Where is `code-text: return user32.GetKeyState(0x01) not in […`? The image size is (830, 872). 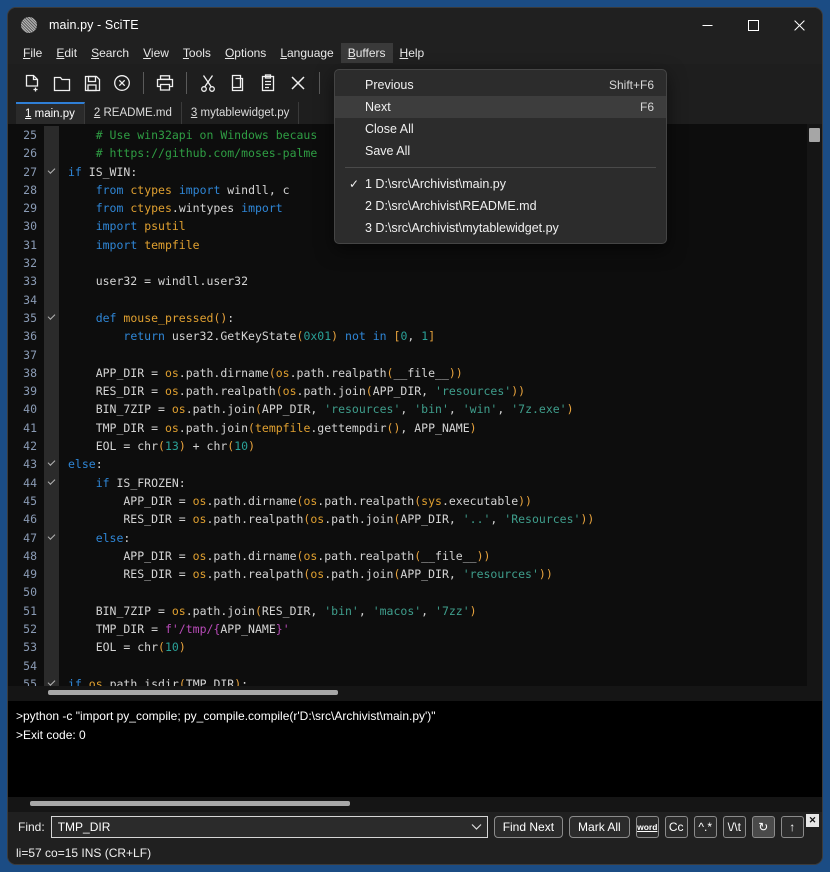
code-text: return user32.GetKeyState(0x01) not in [… is located at coordinates (279, 336).